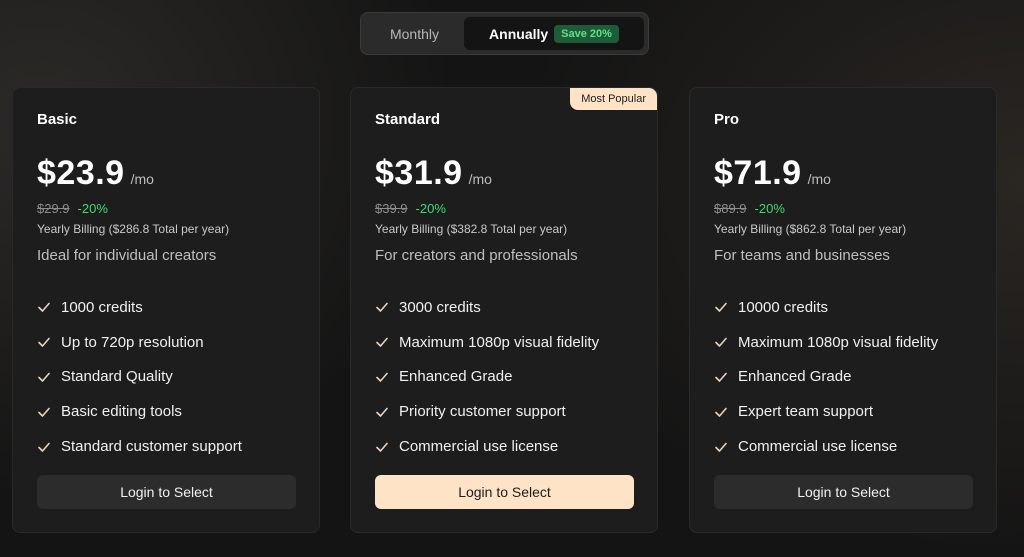 The width and height of the screenshot is (1024, 557). I want to click on yearly-billing: Yearly Billing ($286.8 Total per year), so click(133, 229).